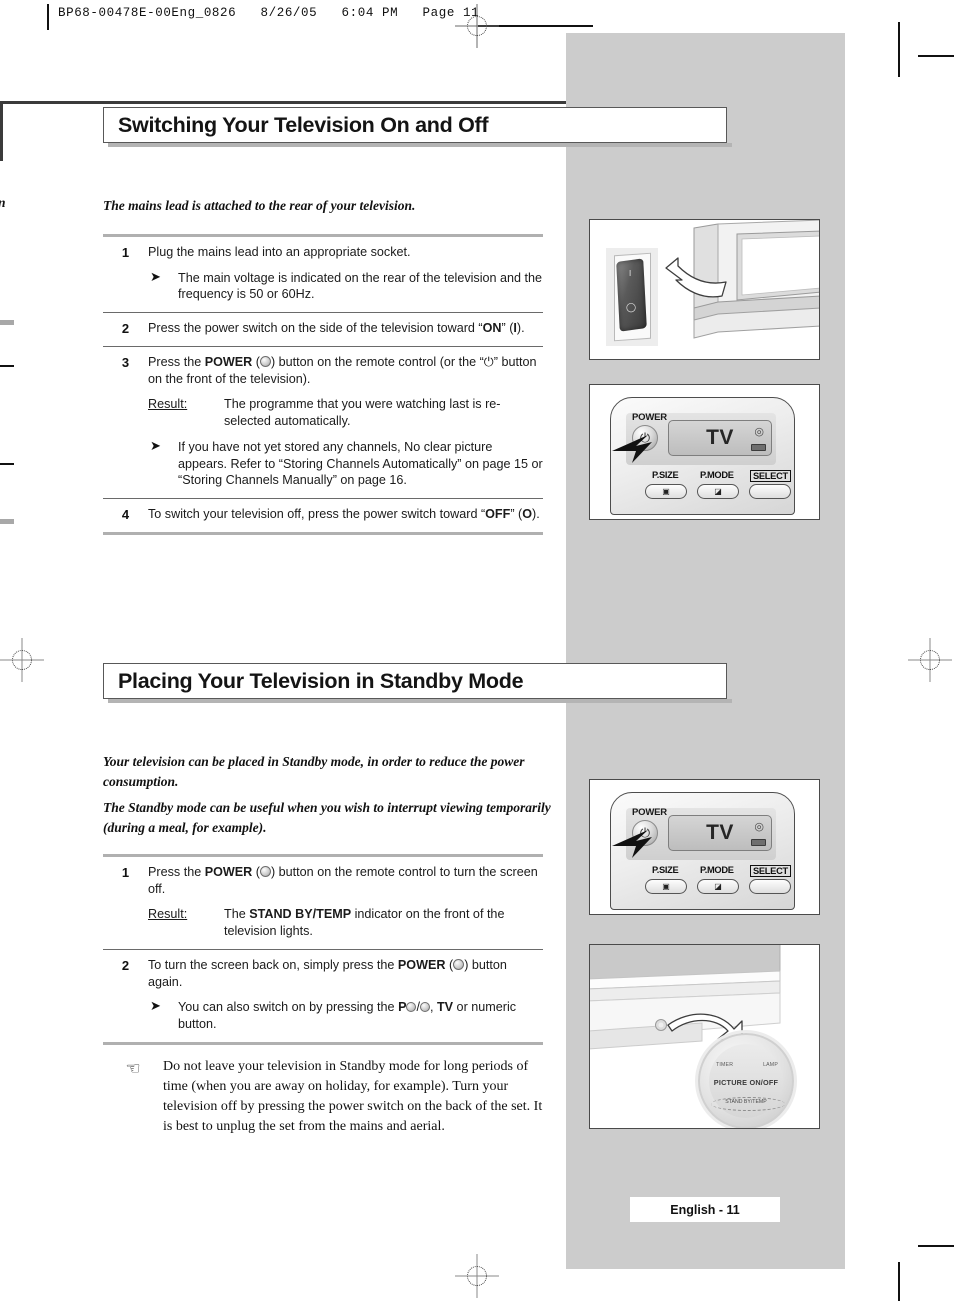 Image resolution: width=954 pixels, height=1301 pixels. Describe the element at coordinates (133, 1068) in the screenshot. I see `pointing-hand-icon: ☜` at that location.